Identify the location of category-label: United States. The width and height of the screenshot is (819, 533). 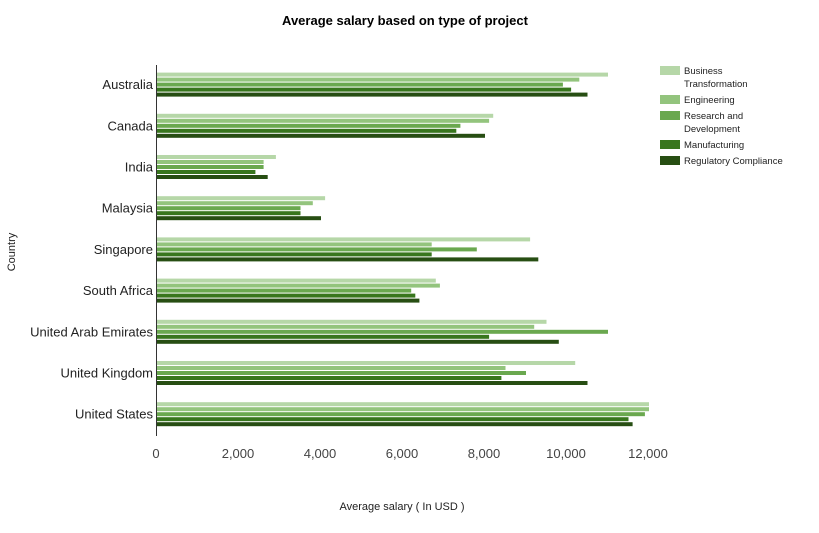
(114, 414).